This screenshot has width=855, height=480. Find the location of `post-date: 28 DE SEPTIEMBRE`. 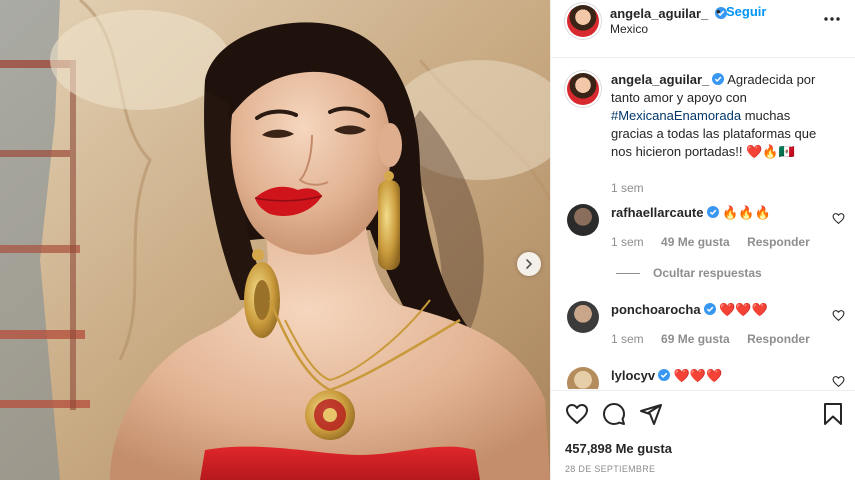

post-date: 28 DE SEPTIEMBRE is located at coordinates (610, 469).